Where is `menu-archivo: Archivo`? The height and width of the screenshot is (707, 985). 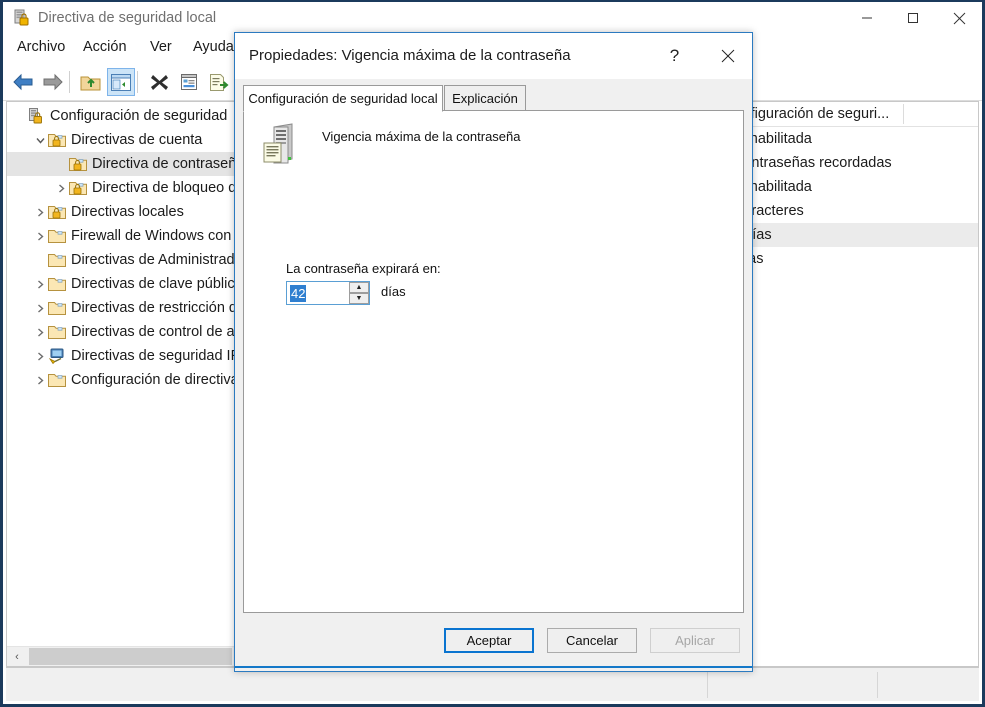 menu-archivo: Archivo is located at coordinates (41, 49).